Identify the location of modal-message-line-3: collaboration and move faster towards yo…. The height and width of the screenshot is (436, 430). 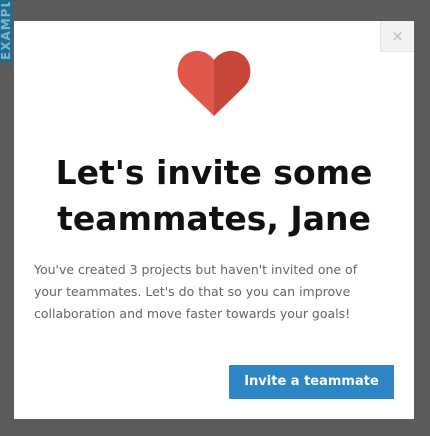
(192, 313).